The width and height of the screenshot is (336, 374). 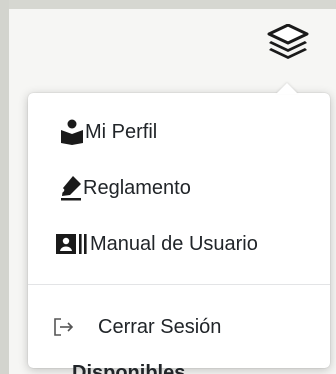 I want to click on menu-item-cerrar-sesion: Cerrar Sesión, so click(x=179, y=327).